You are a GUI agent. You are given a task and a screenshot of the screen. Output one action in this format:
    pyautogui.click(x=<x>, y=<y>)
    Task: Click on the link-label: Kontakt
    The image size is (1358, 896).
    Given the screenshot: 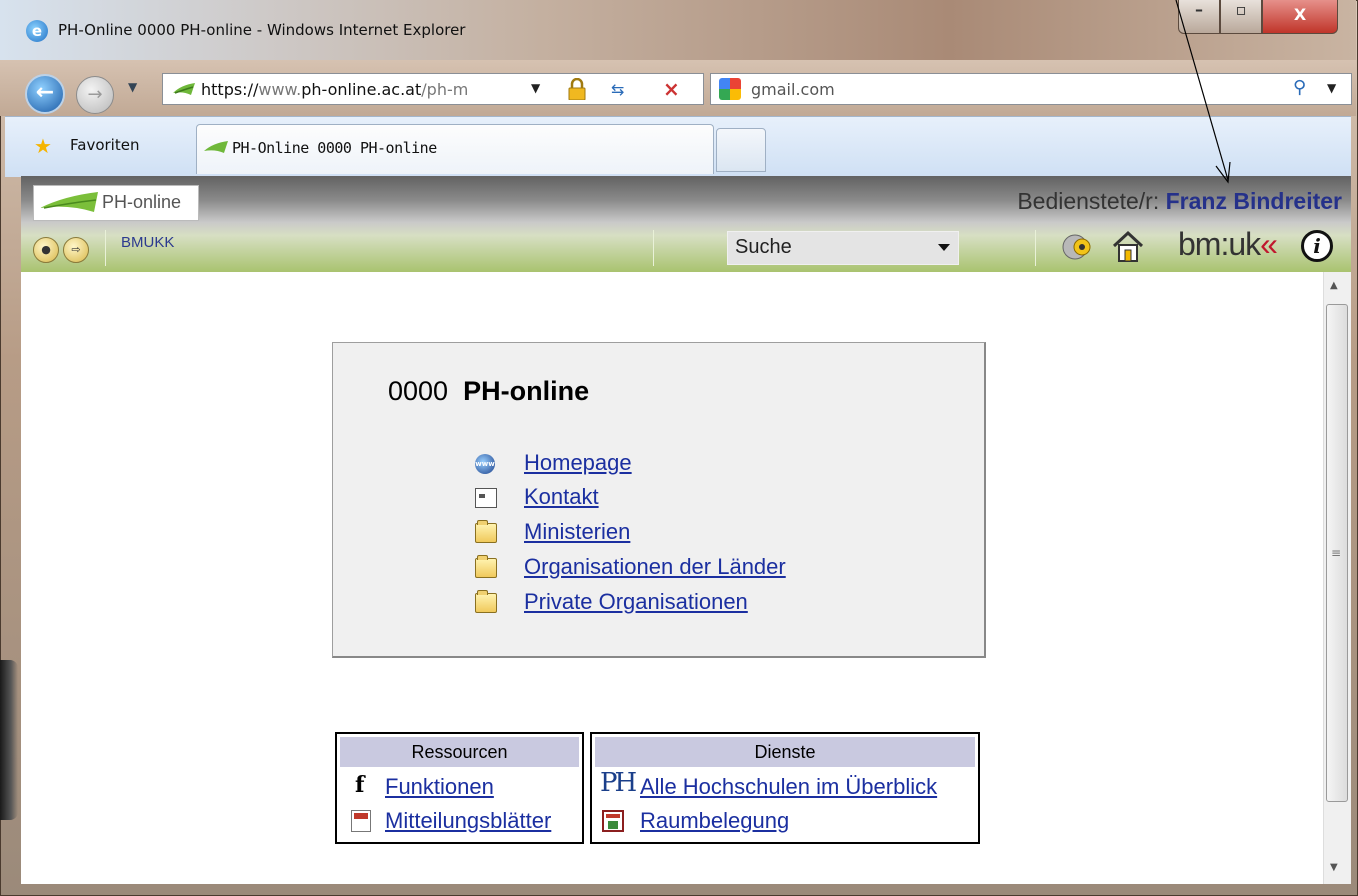 What is the action you would take?
    pyautogui.click(x=561, y=497)
    